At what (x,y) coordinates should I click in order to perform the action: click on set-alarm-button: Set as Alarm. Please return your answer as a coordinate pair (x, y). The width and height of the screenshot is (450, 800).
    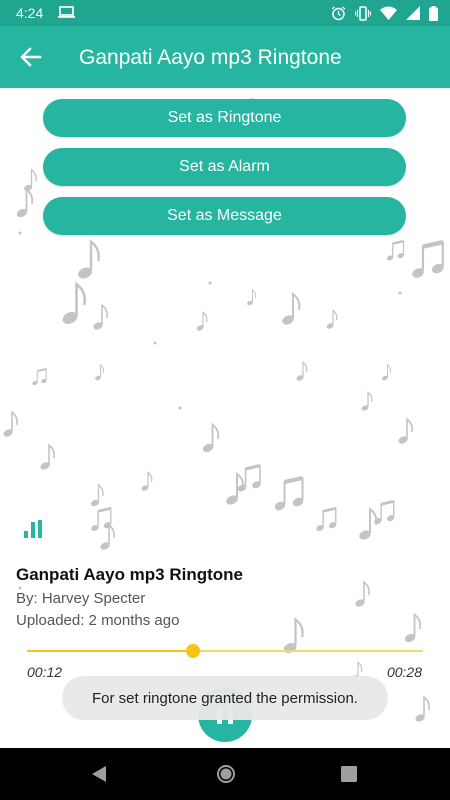
    Looking at the image, I should click on (224, 167).